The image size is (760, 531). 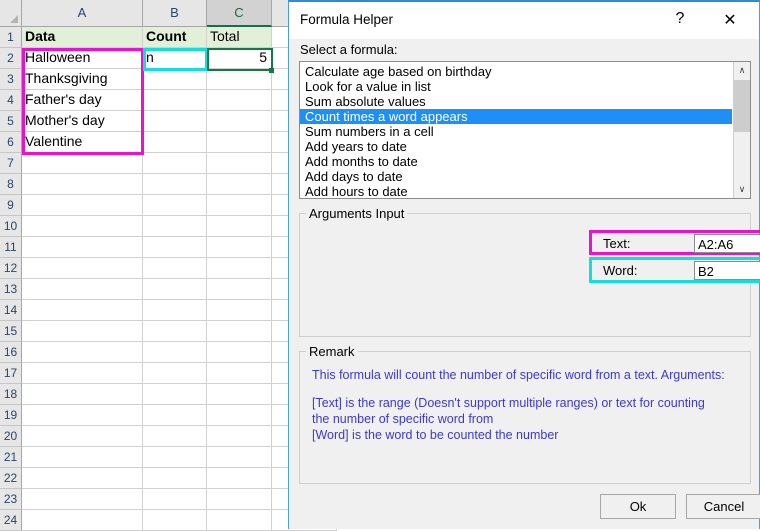 What do you see at coordinates (271, 70) in the screenshot?
I see `fill-handle` at bounding box center [271, 70].